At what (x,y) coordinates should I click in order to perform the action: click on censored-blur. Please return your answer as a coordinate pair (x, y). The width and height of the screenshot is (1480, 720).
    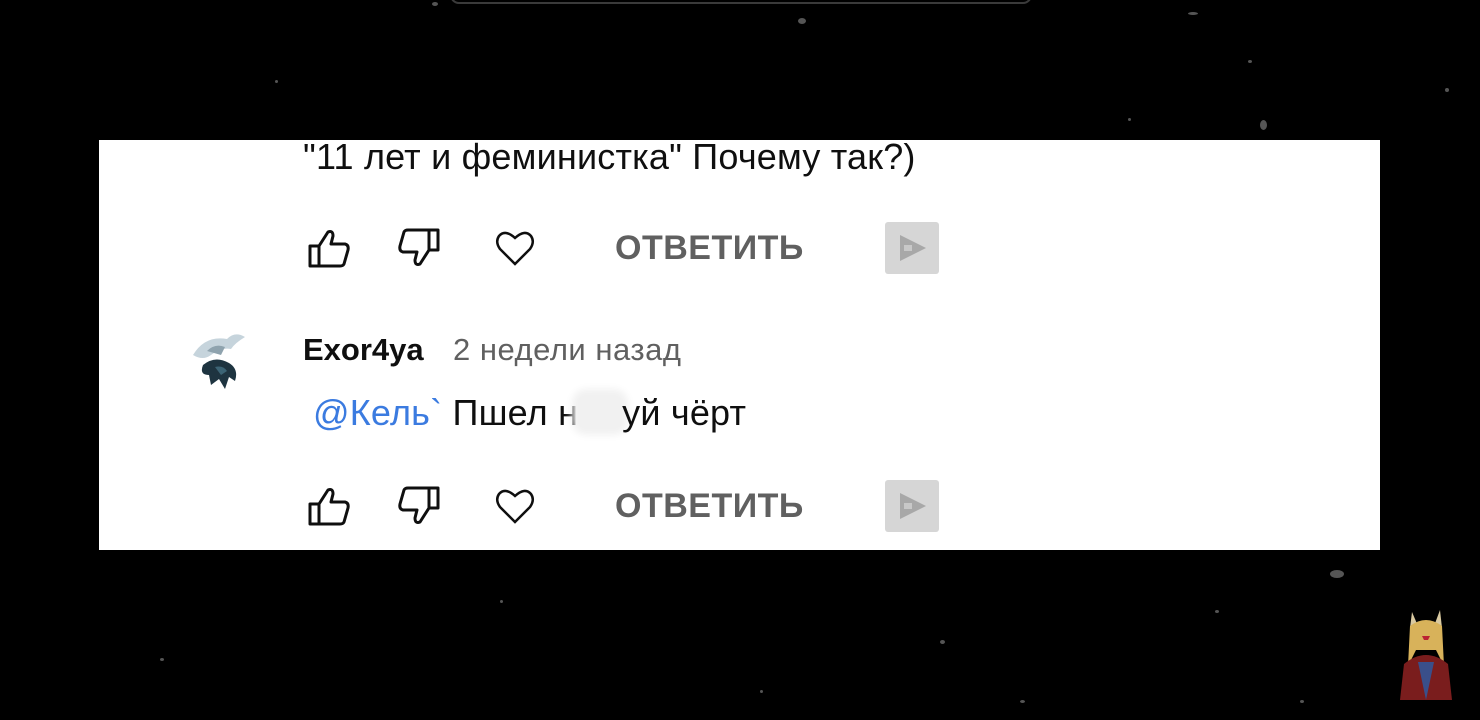
    Looking at the image, I should click on (600, 412).